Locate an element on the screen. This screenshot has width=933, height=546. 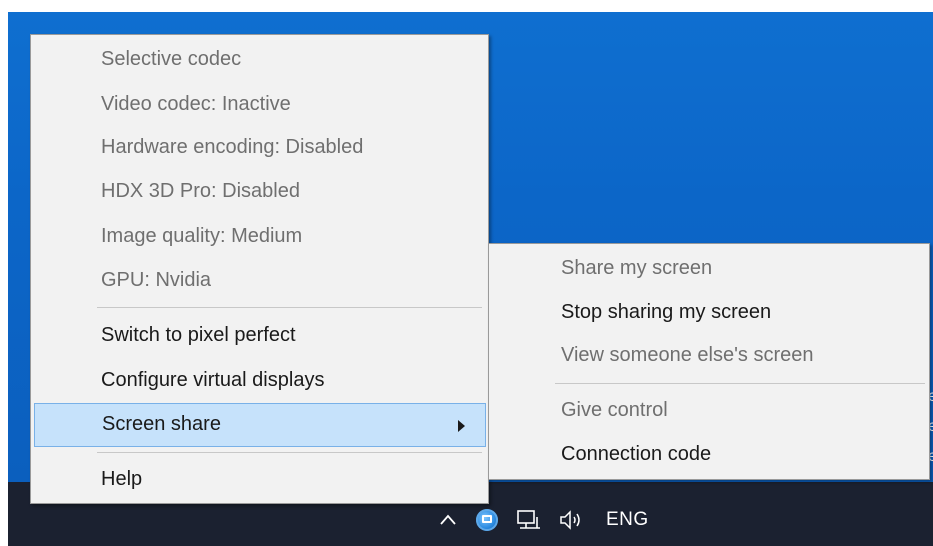
chevron-up-icon is located at coordinates (448, 520).